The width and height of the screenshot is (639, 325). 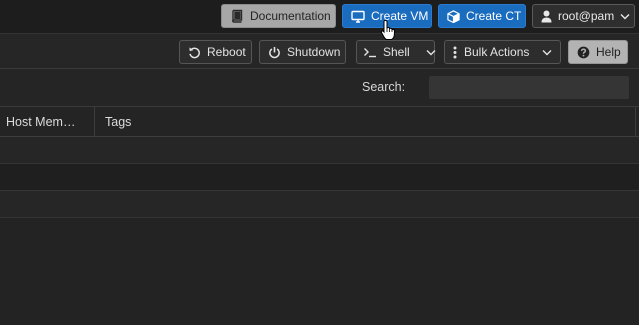 I want to click on shell-label: Shell, so click(x=396, y=52).